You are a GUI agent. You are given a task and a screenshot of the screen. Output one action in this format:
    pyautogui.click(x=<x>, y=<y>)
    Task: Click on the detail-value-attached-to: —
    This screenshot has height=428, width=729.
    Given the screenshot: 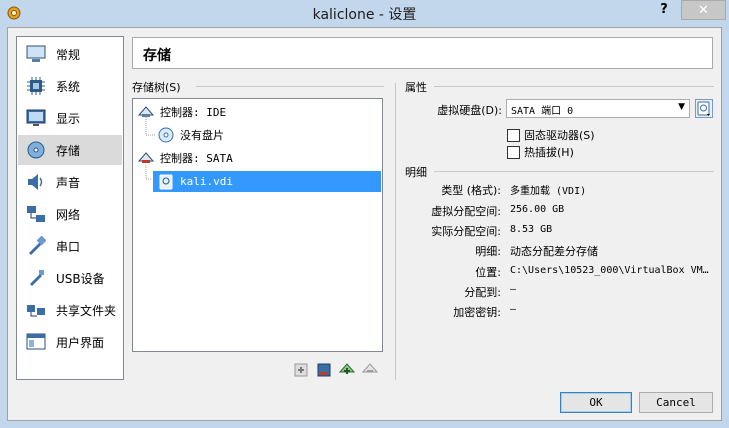 What is the action you would take?
    pyautogui.click(x=513, y=289)
    